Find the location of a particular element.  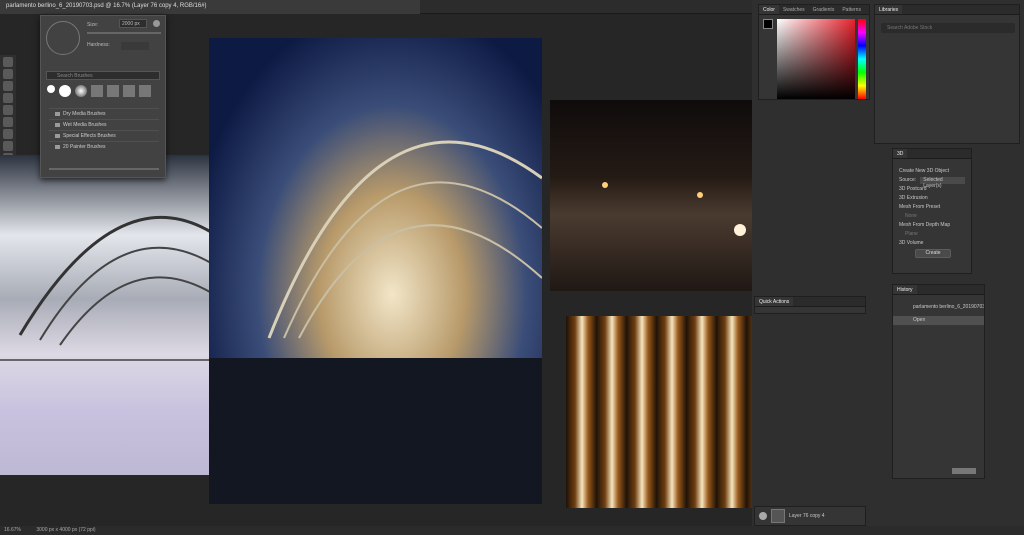

move-tool-icon is located at coordinates (8, 62).